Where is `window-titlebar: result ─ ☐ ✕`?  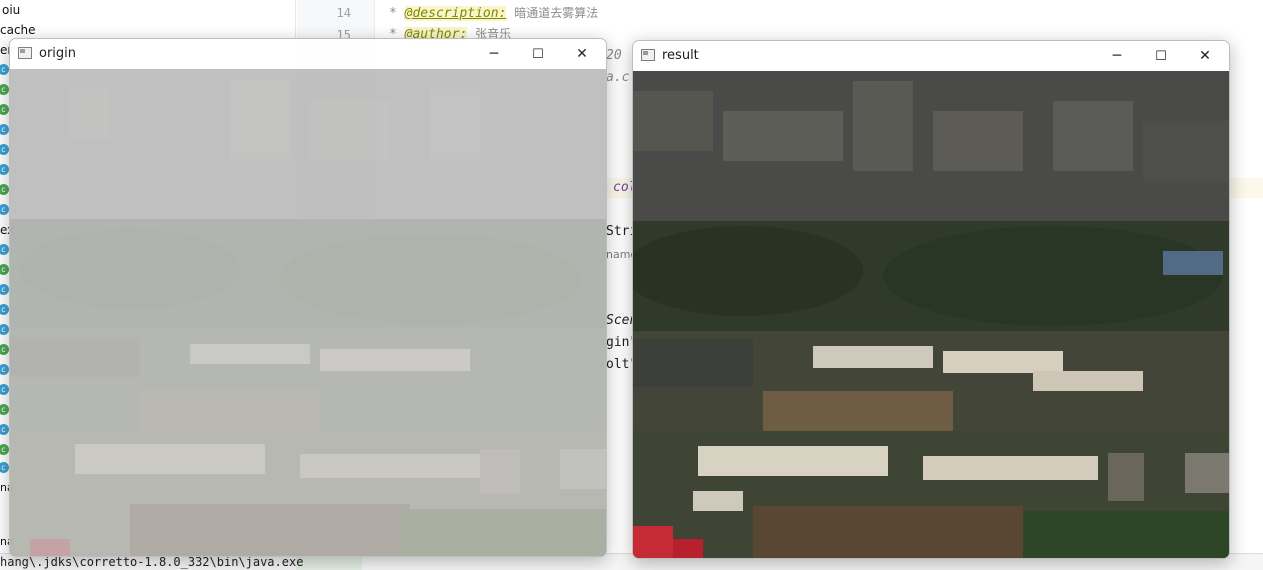
window-titlebar: result ─ ☐ ✕ is located at coordinates (931, 56).